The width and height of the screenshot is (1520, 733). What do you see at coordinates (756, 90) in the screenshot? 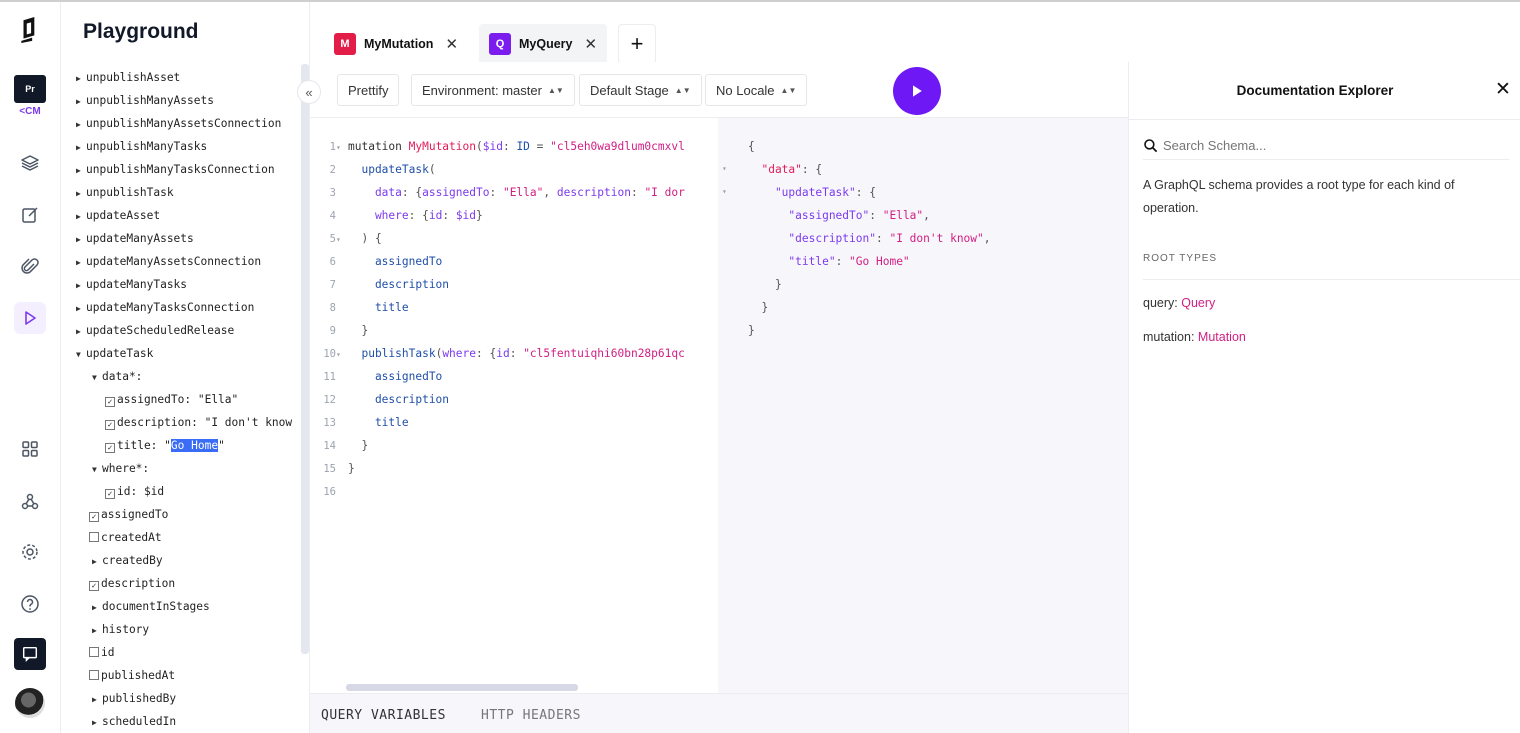
I see `locale-select: No Locale ▲▼` at bounding box center [756, 90].